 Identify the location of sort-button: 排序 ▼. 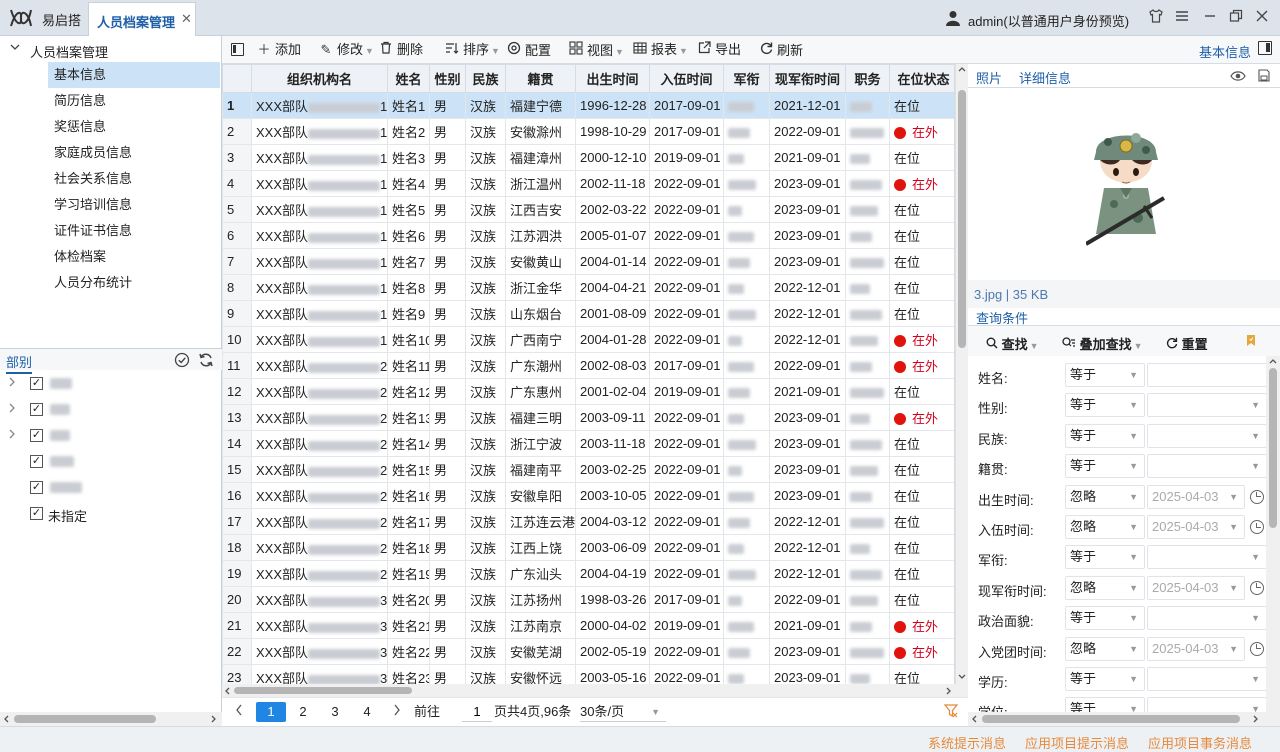
(472, 50).